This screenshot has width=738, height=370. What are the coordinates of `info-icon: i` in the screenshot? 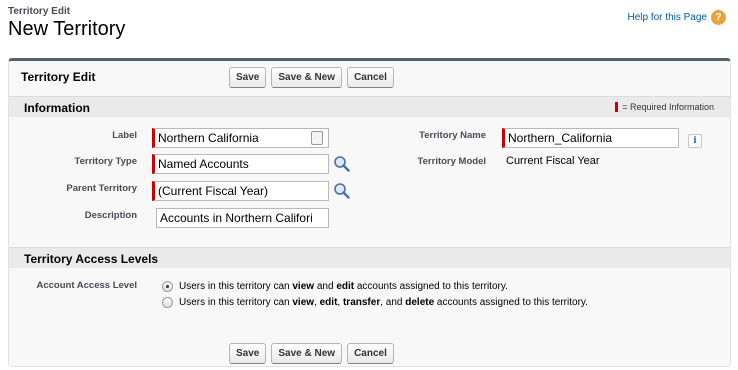 It's located at (695, 141).